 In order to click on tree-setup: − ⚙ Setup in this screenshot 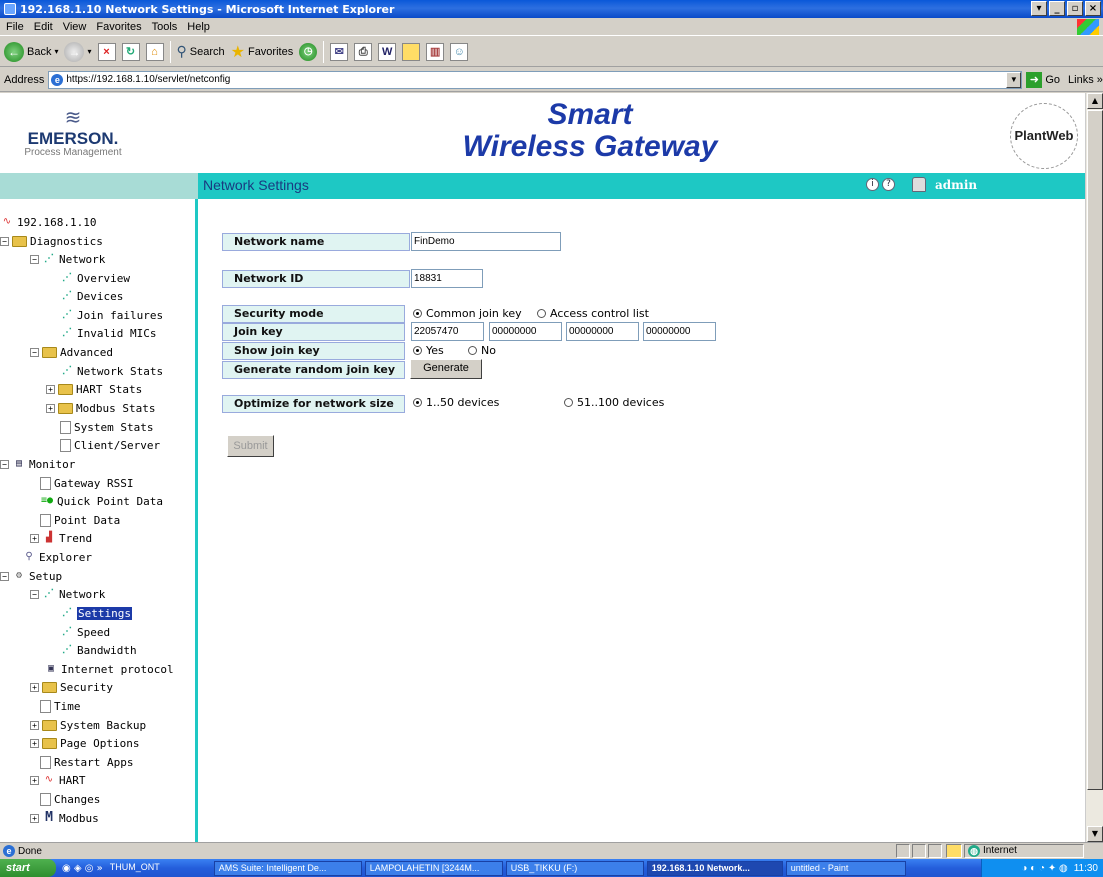, I will do `click(31, 576)`.